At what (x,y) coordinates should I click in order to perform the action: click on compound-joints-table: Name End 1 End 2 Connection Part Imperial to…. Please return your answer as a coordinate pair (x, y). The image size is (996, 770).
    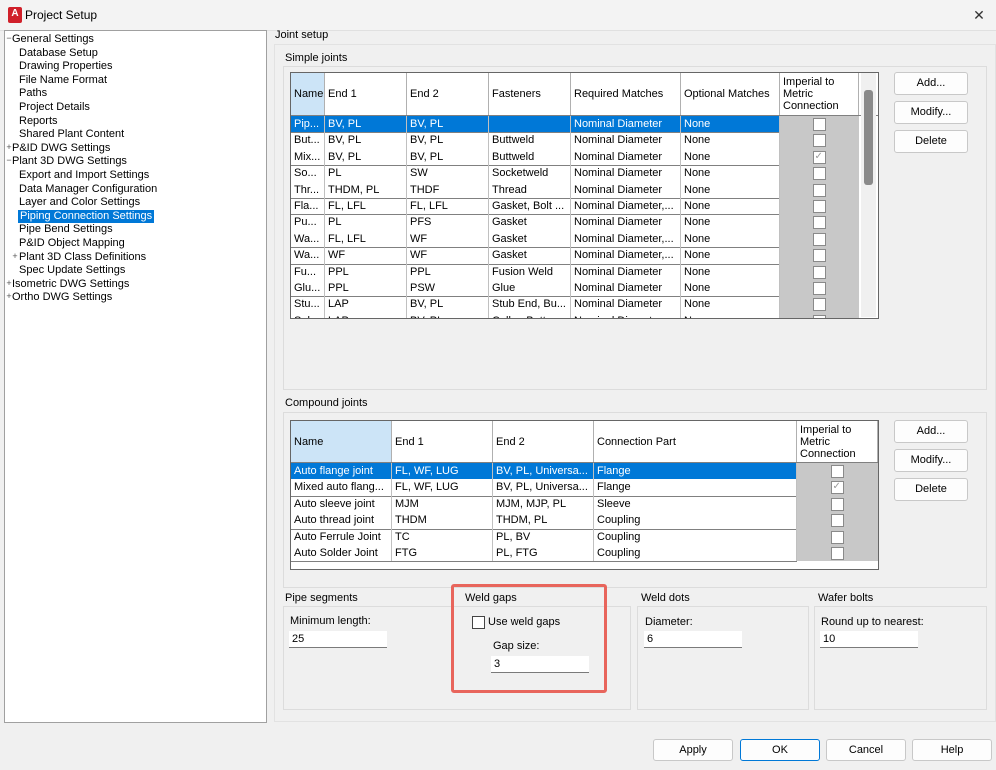
    Looking at the image, I should click on (584, 495).